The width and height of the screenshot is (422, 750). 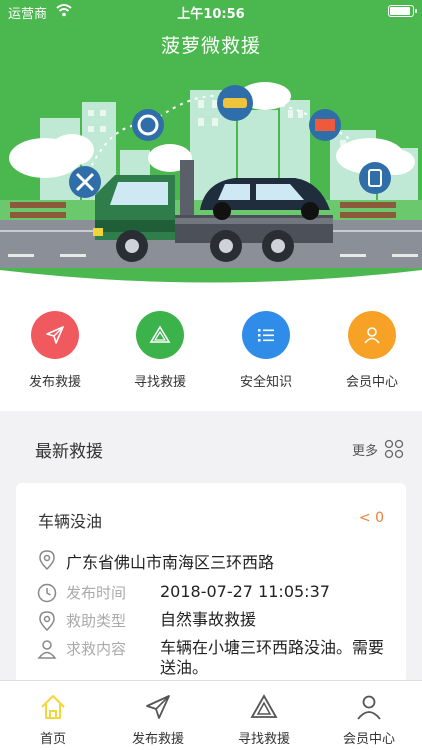 I want to click on rescue-title: 车辆没油, so click(x=70, y=521).